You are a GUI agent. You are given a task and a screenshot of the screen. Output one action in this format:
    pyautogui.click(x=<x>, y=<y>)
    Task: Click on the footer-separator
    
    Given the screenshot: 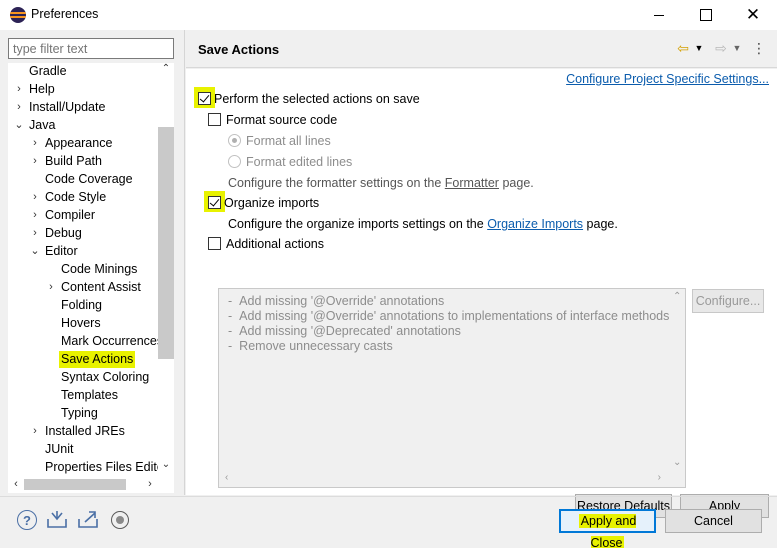 What is the action you would take?
    pyautogui.click(x=388, y=496)
    